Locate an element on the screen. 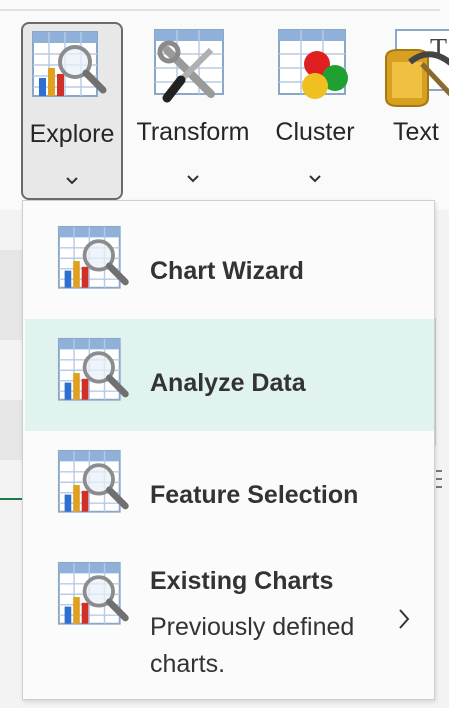 This screenshot has width=449, height=708. cluster-label: Cluster is located at coordinates (315, 132).